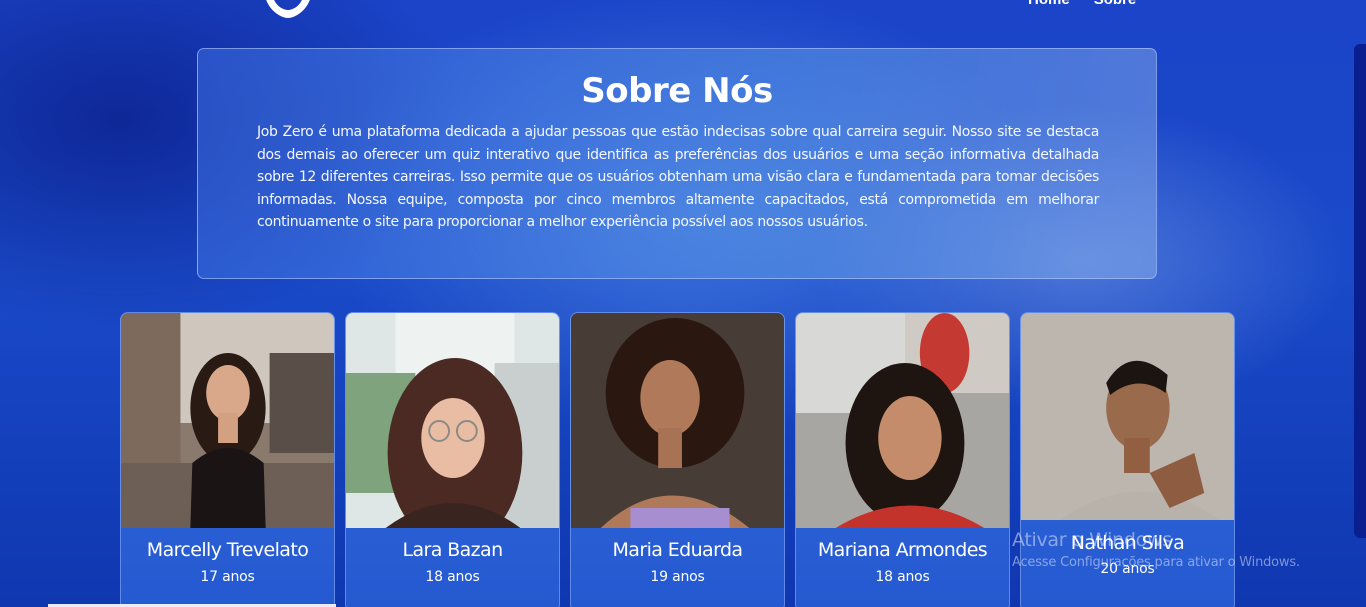 This screenshot has height=607, width=1366. I want to click on logo-icon, so click(288, 9).